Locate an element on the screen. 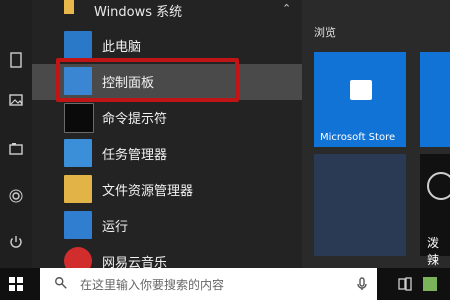  search-icon is located at coordinates (61, 283).